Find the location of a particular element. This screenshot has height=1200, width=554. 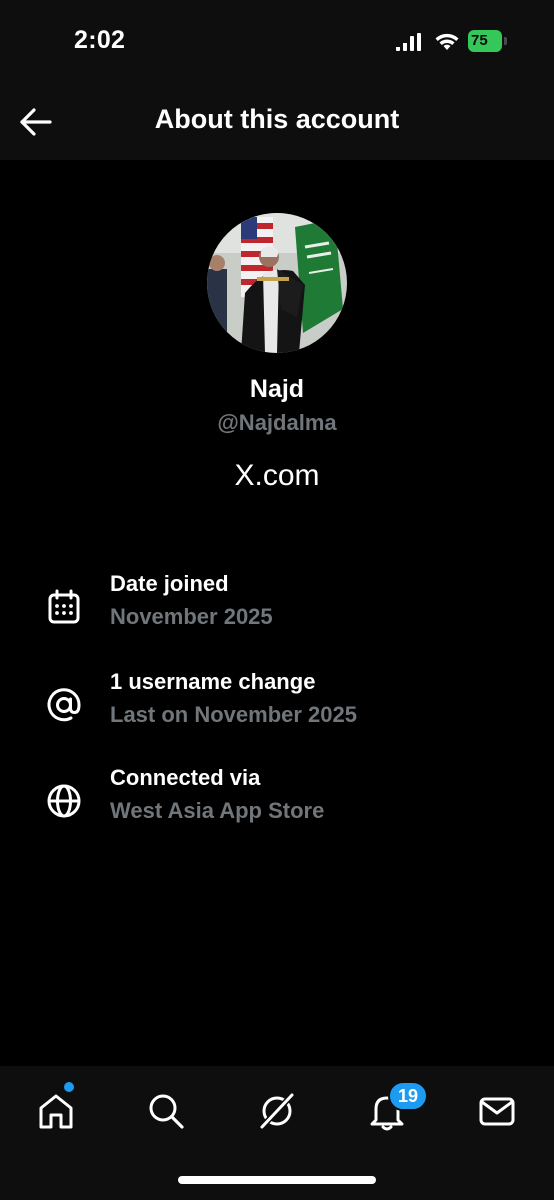

avatar is located at coordinates (277, 283).